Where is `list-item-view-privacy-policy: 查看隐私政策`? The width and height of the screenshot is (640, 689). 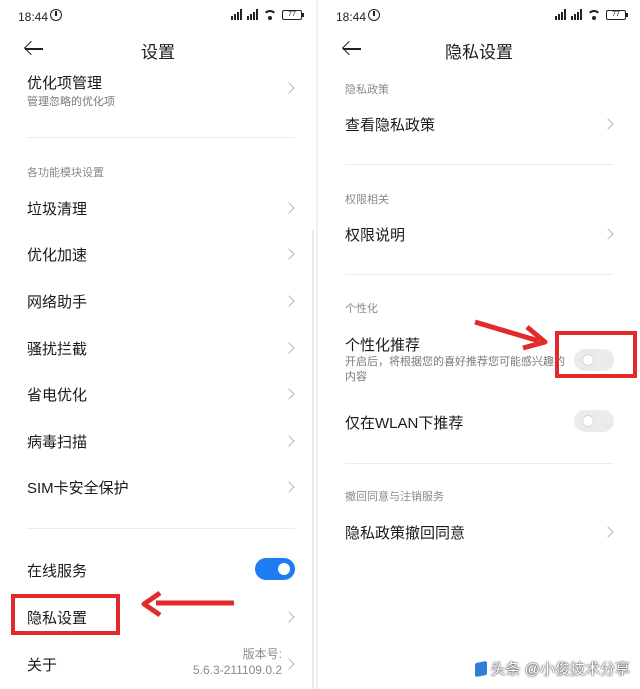 list-item-view-privacy-policy: 查看隐私政策 is located at coordinates (479, 124).